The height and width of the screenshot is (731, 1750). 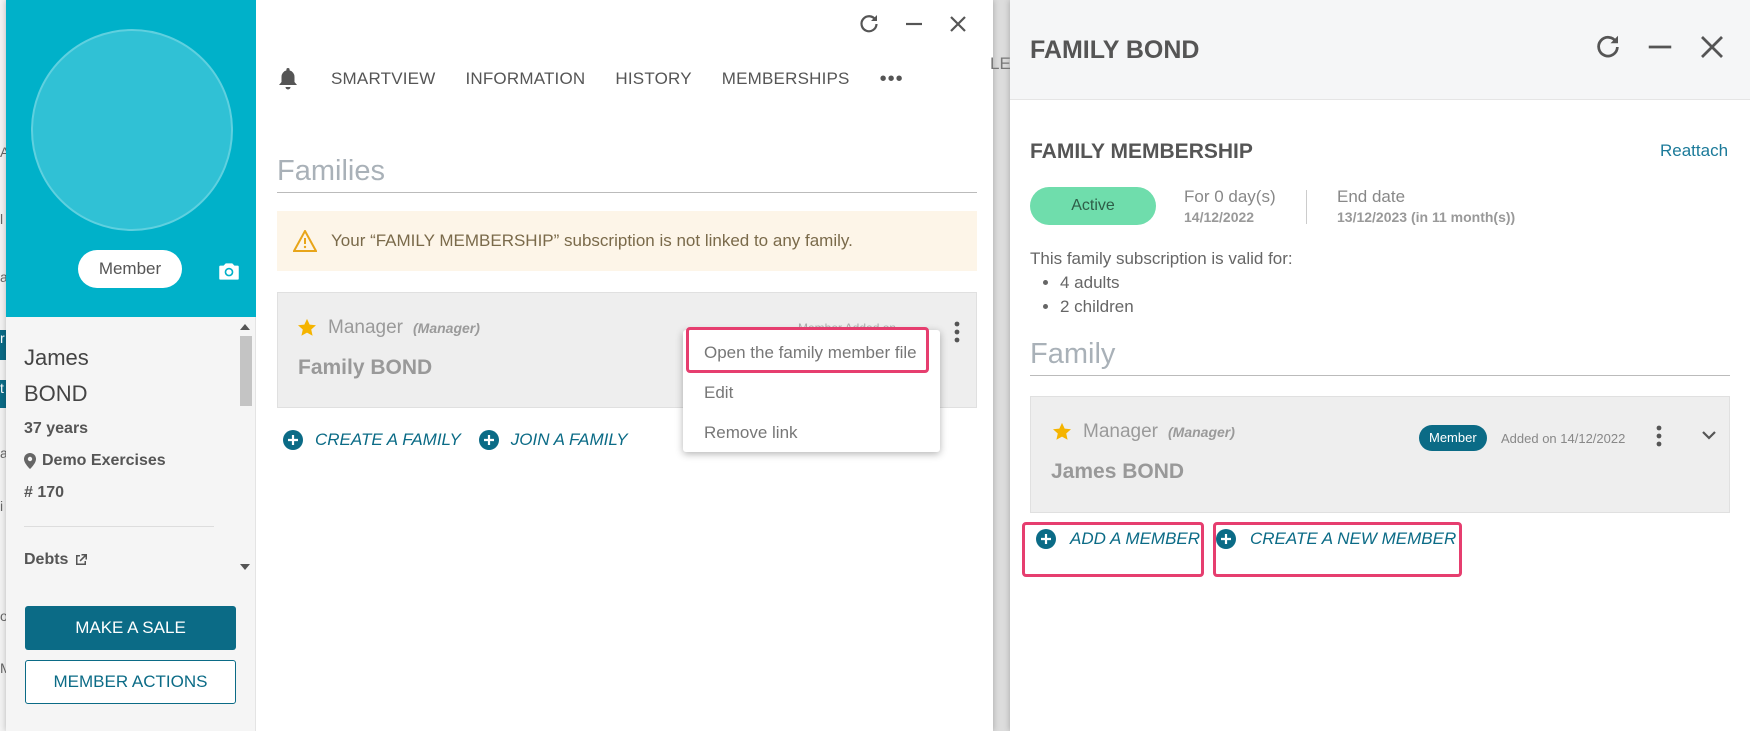 What do you see at coordinates (245, 567) in the screenshot?
I see `scroll-down-arrow` at bounding box center [245, 567].